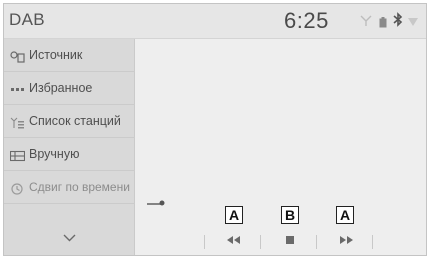  I want to click on callout-a-right: A, so click(345, 215).